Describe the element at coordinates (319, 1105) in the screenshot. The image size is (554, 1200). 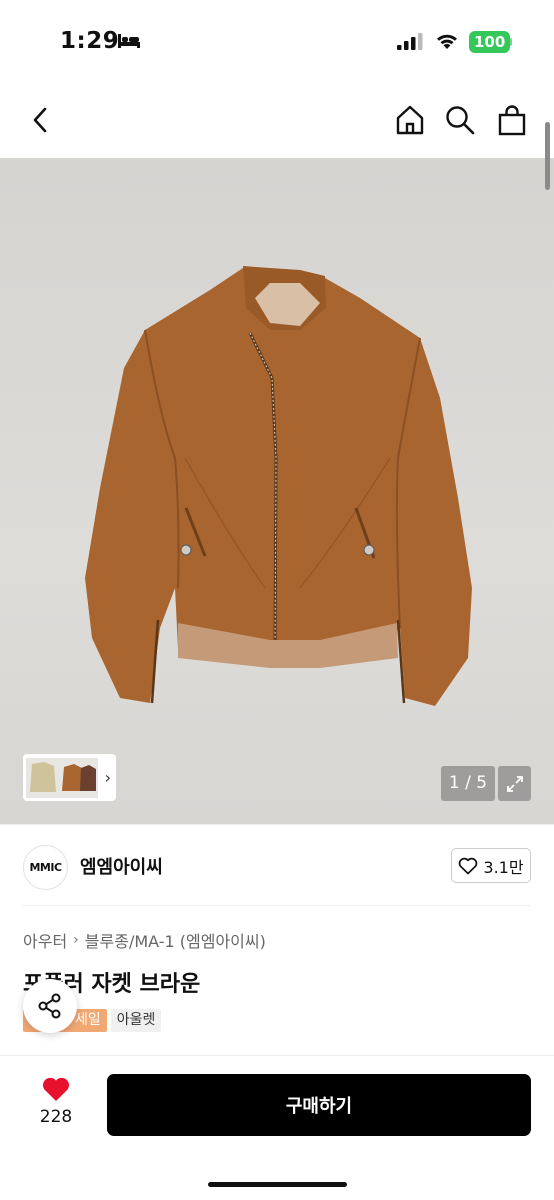
I see `buy-button: 구매하기` at that location.